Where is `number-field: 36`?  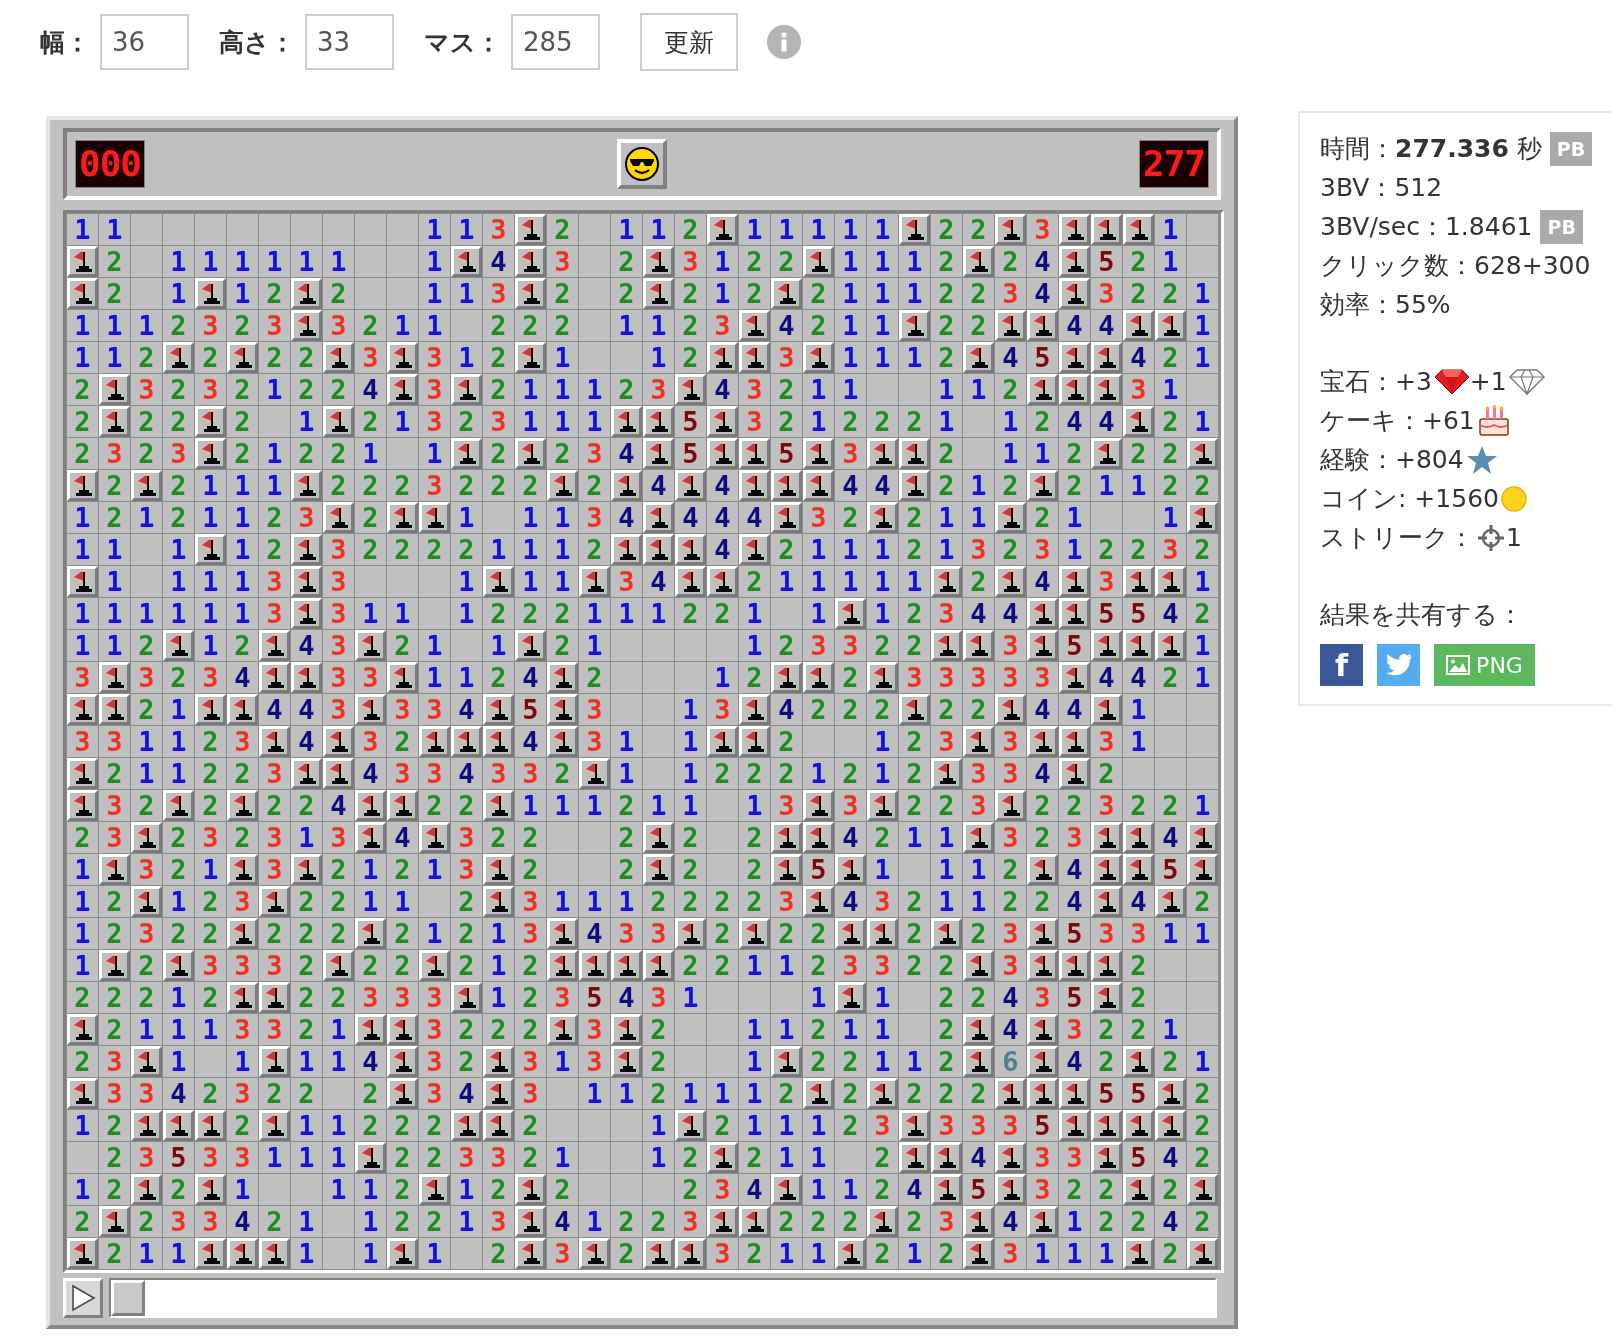
number-field: 36 is located at coordinates (144, 42).